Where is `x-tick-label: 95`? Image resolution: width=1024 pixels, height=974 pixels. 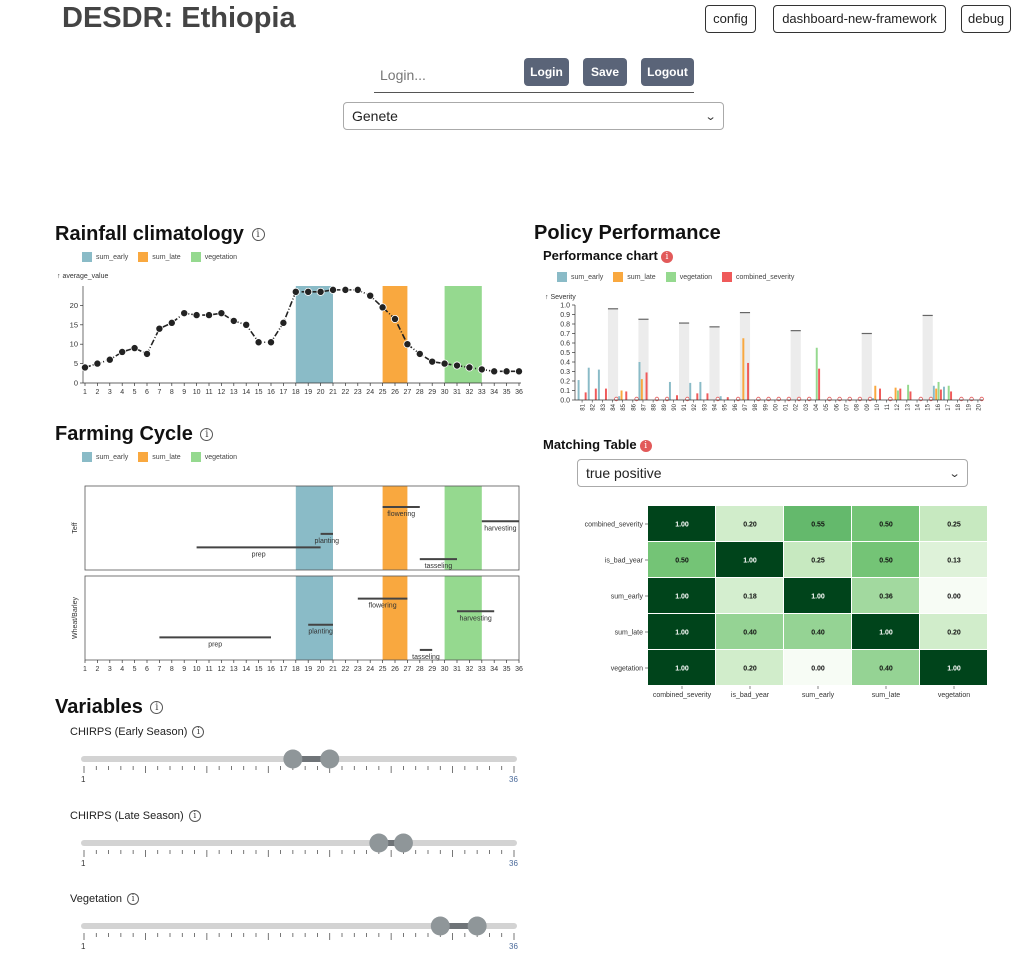 x-tick-label: 95 is located at coordinates (726, 406).